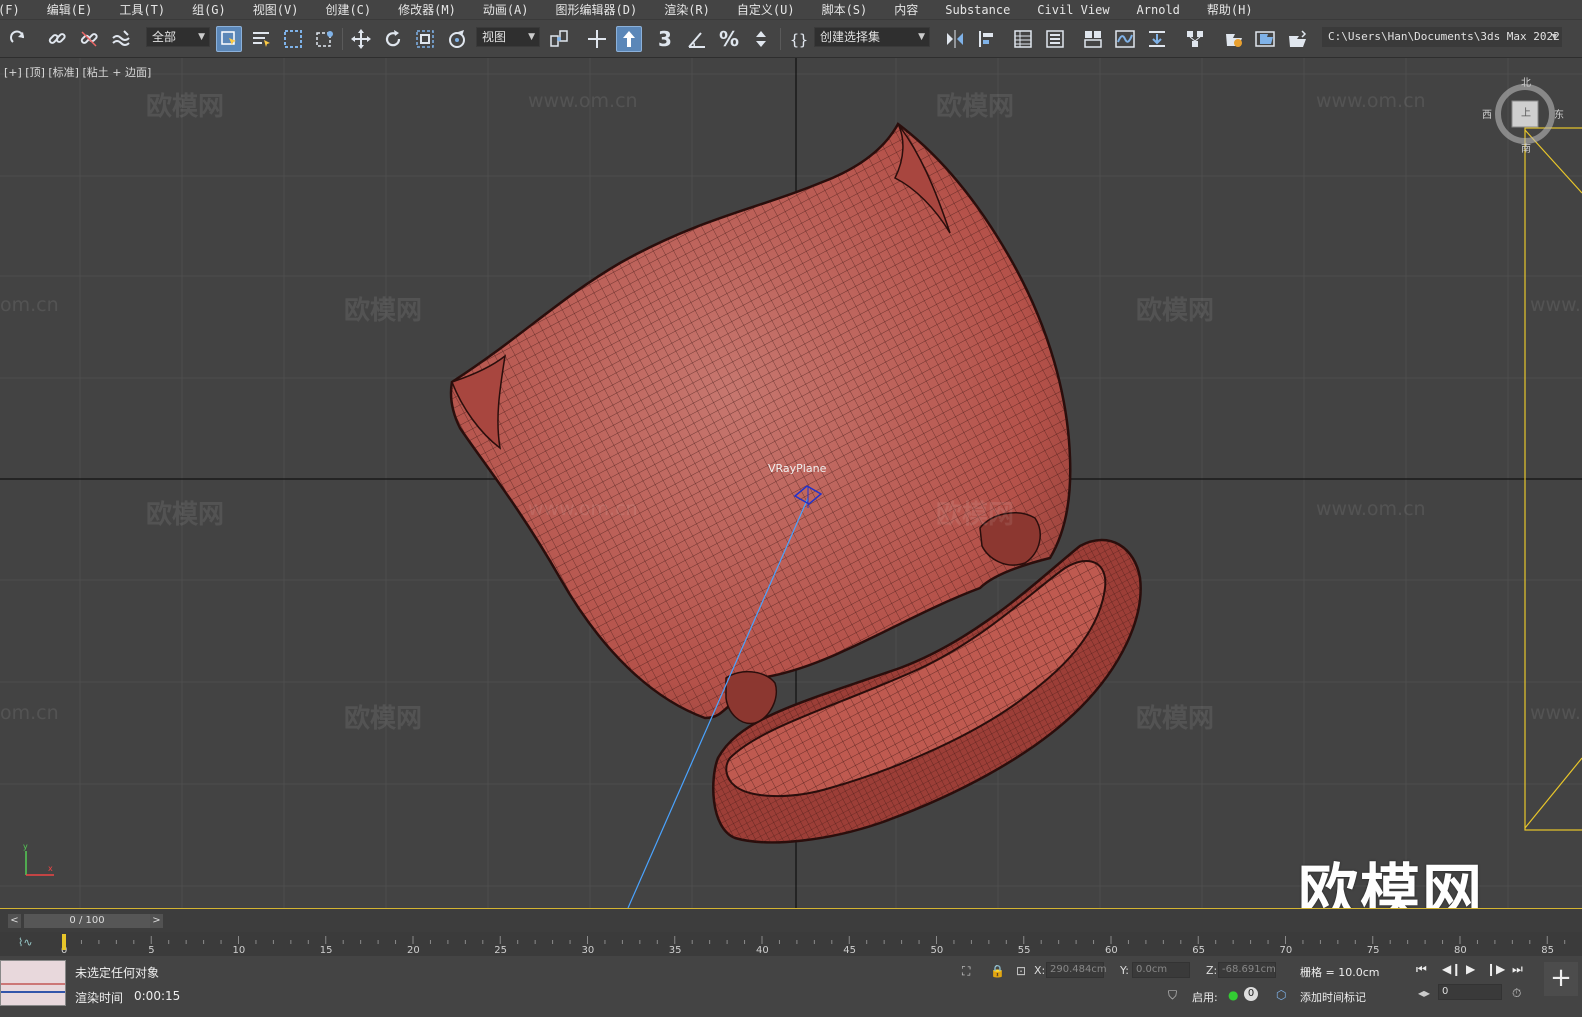 The height and width of the screenshot is (1017, 1582). Describe the element at coordinates (665, 39) in the screenshot. I see `snap-toggle-icon: 3` at that location.